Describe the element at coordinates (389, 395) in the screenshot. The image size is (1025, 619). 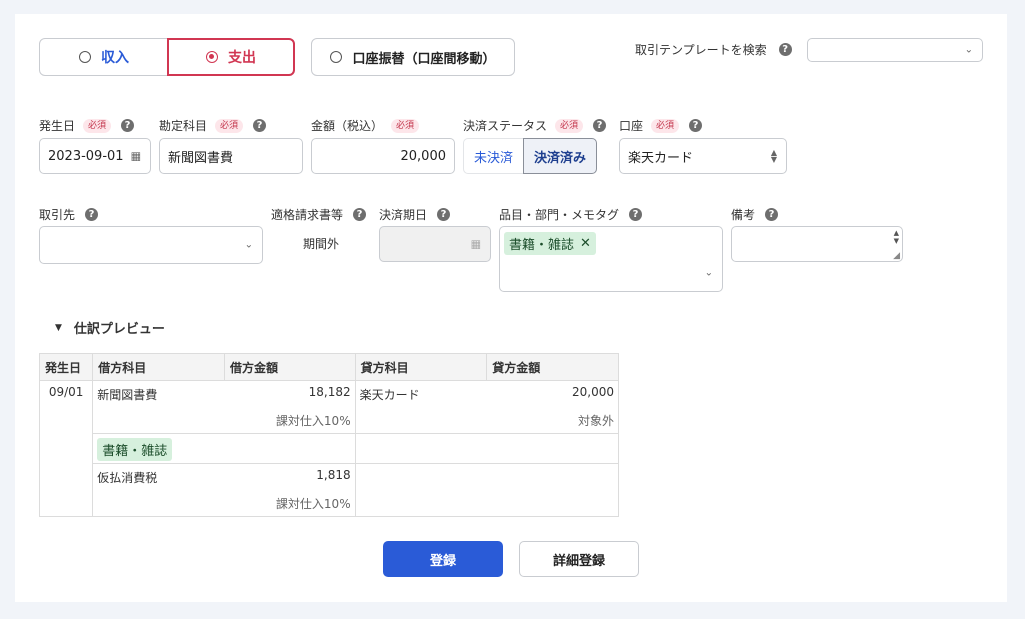
I see `credit-1-account: 楽天カード` at that location.